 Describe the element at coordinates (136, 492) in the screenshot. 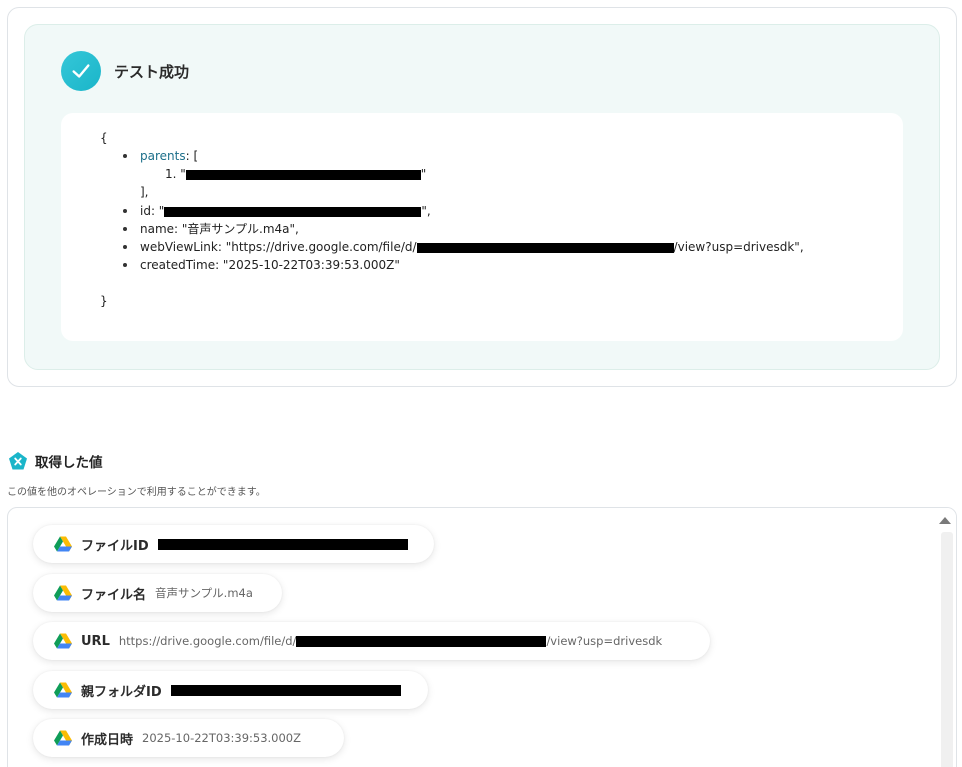

I see `obtained-values-description: この値を他のオペレーションで利用することができます。` at that location.